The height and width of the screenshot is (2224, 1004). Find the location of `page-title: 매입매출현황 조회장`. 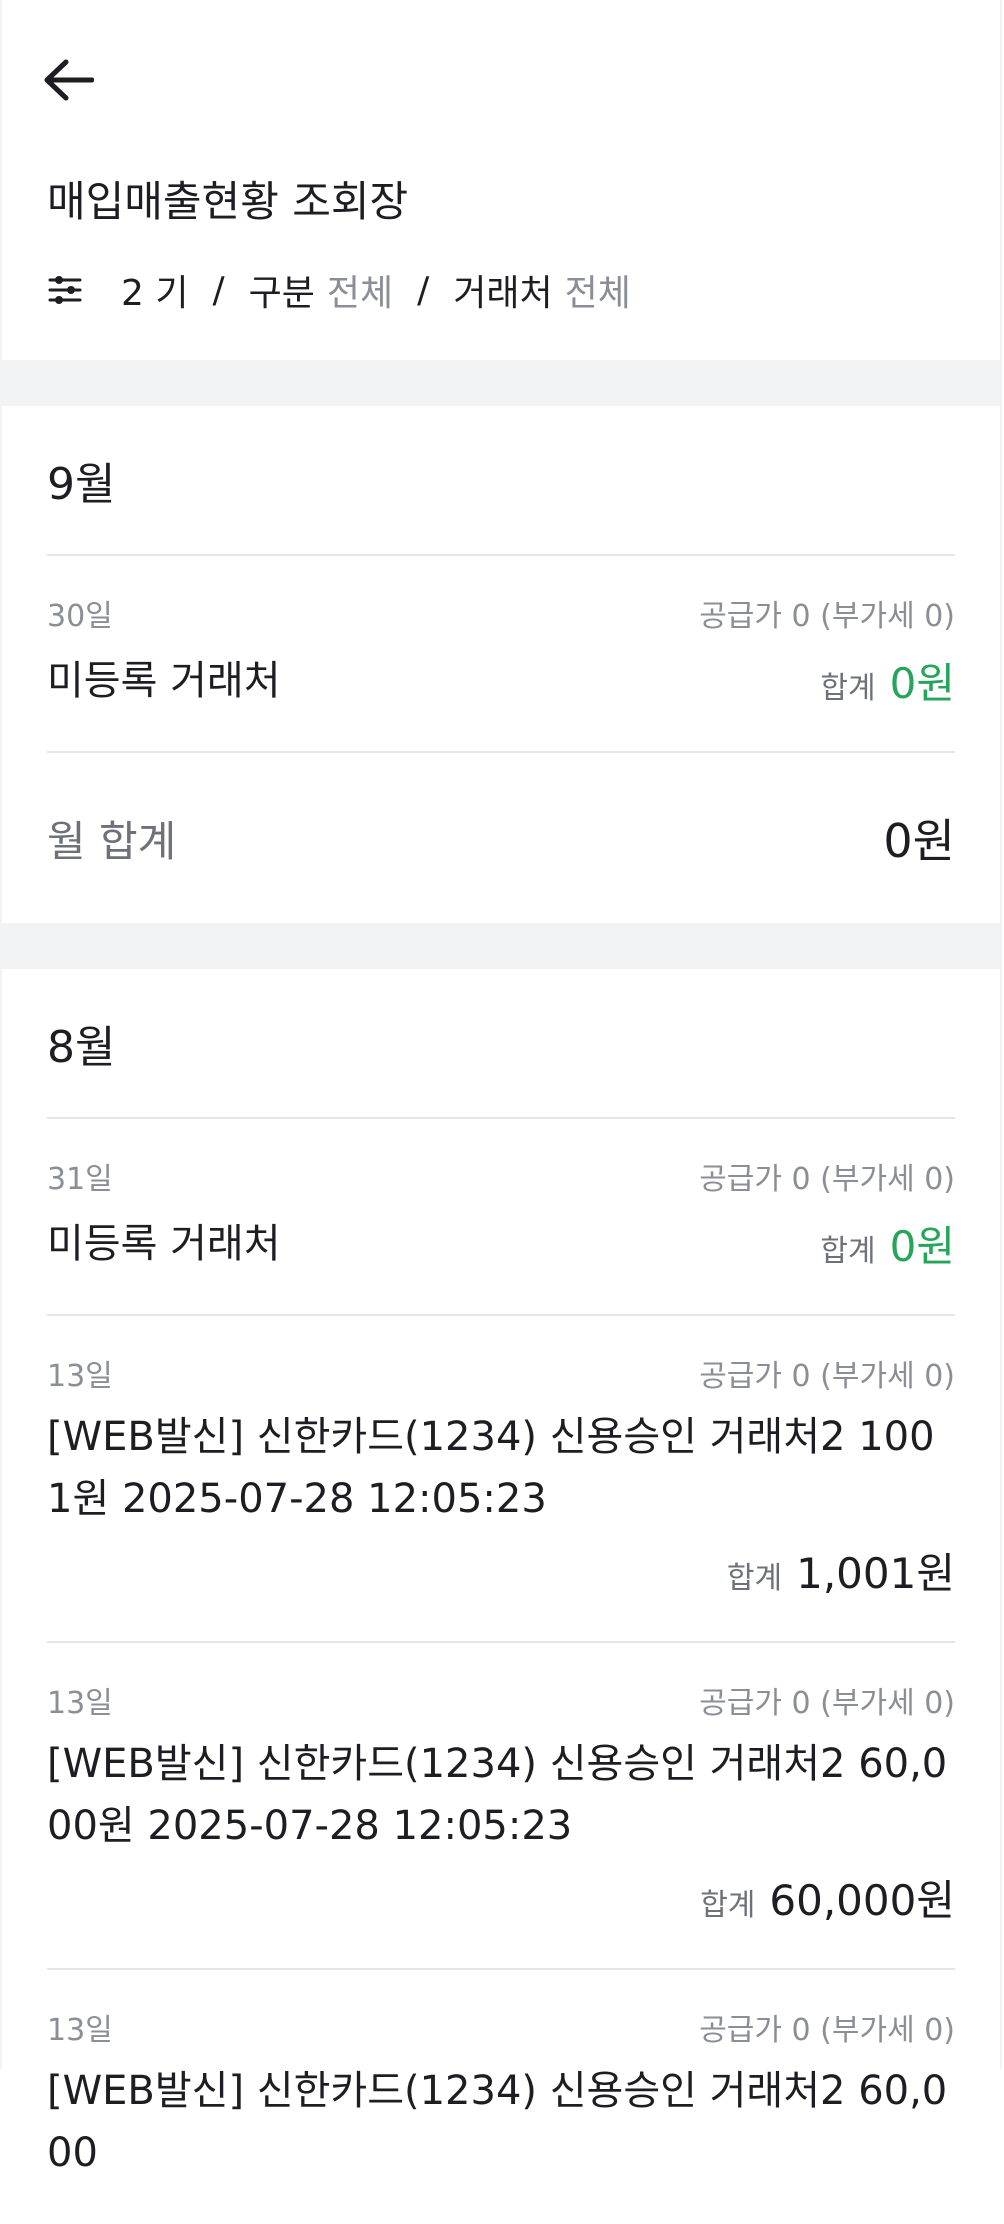

page-title: 매입매출현황 조회장 is located at coordinates (228, 201).